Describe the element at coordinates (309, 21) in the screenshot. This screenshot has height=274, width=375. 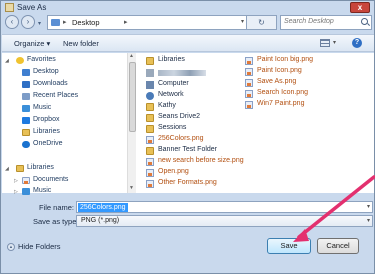
I see `search-input: Search Desktop` at that location.